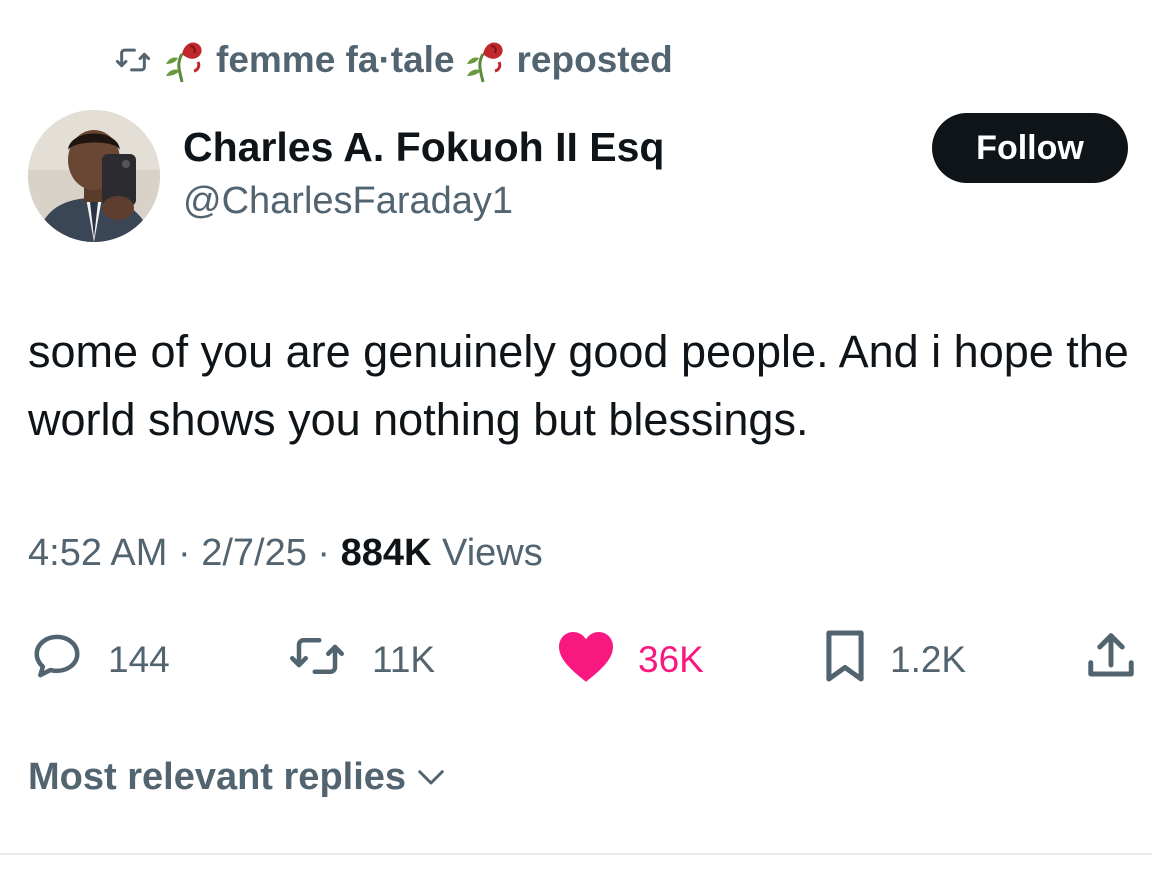 The image size is (1152, 884). Describe the element at coordinates (404, 659) in the screenshot. I see `repost-count: 11K` at that location.